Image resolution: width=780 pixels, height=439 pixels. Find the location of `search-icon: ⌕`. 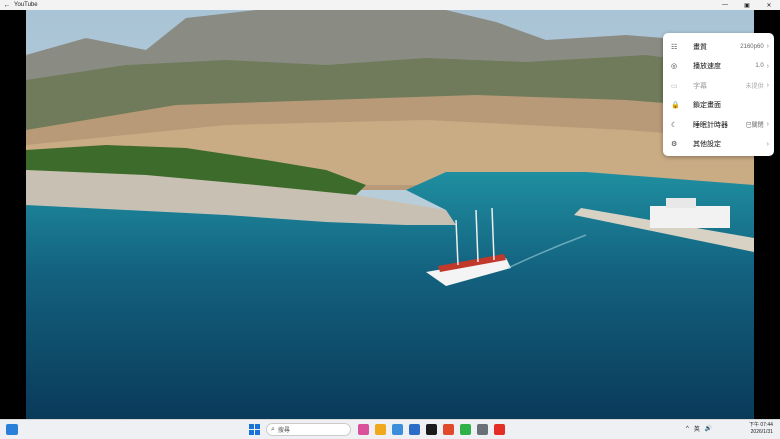

search-icon: ⌕ is located at coordinates (273, 429).